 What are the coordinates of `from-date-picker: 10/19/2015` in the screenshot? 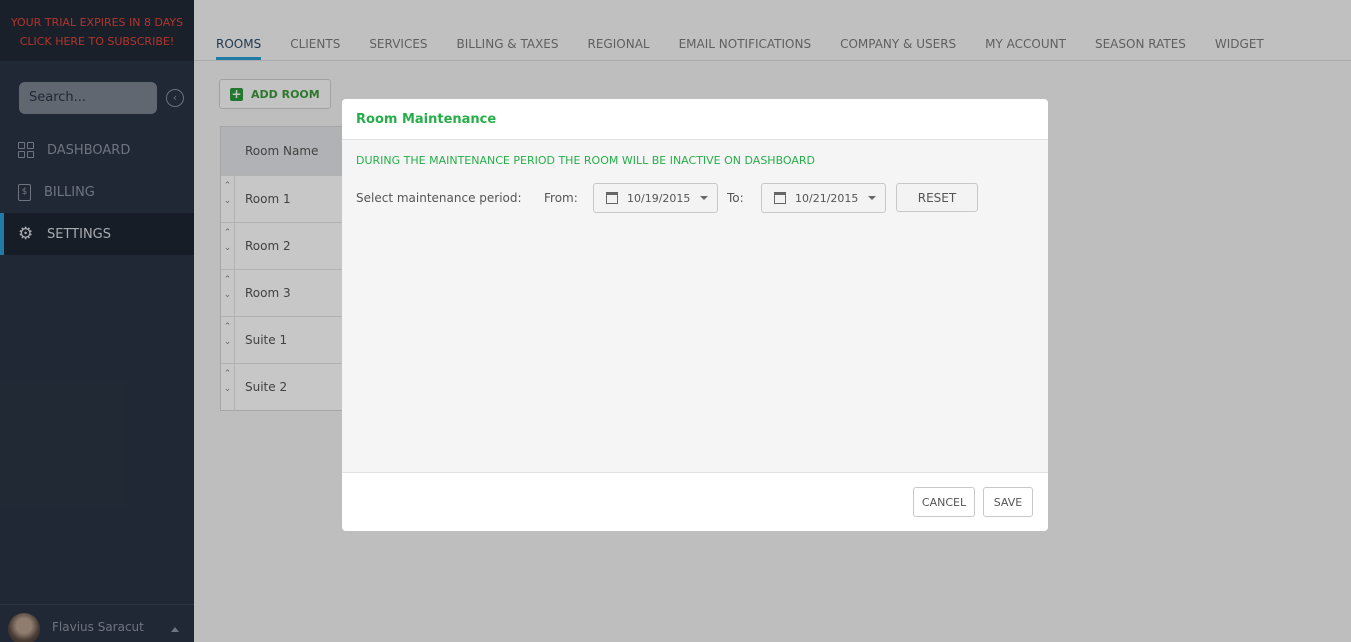 It's located at (655, 198).